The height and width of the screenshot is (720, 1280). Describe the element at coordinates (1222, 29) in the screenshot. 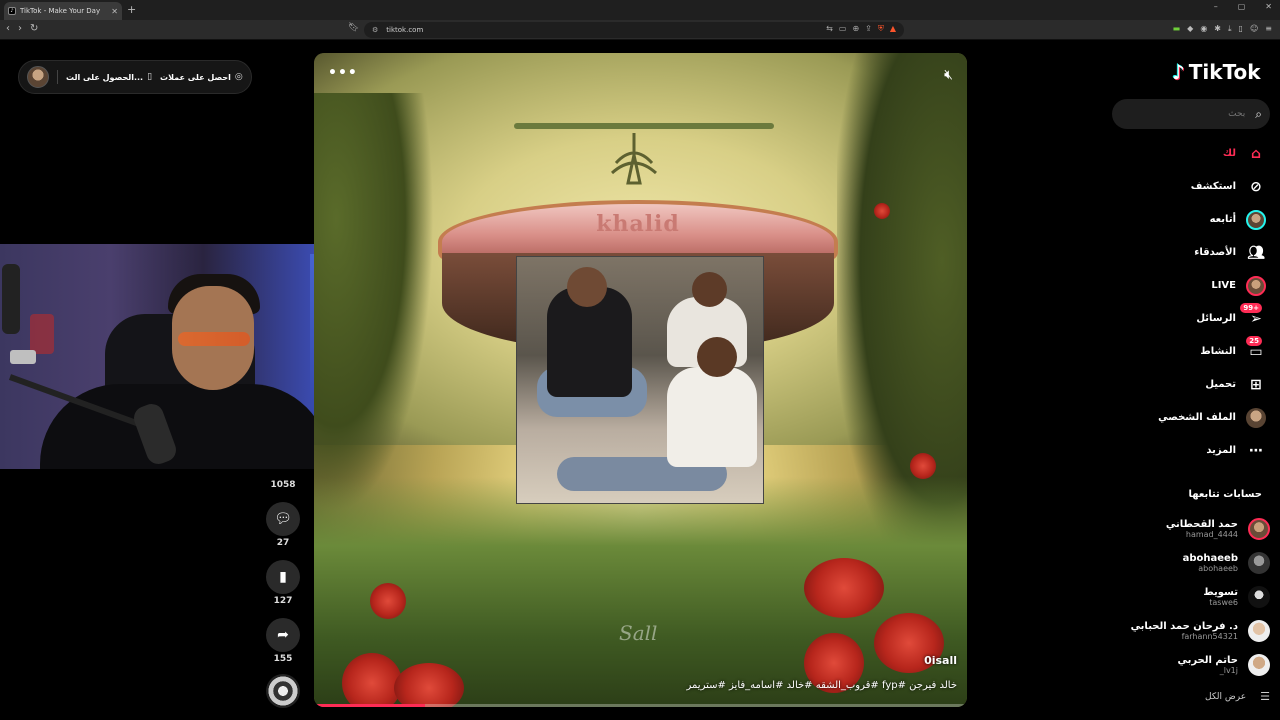

I see `extension-icons: ▬ ◆ ◉ ✱ ⤓ ▯ ☺ ≡` at that location.